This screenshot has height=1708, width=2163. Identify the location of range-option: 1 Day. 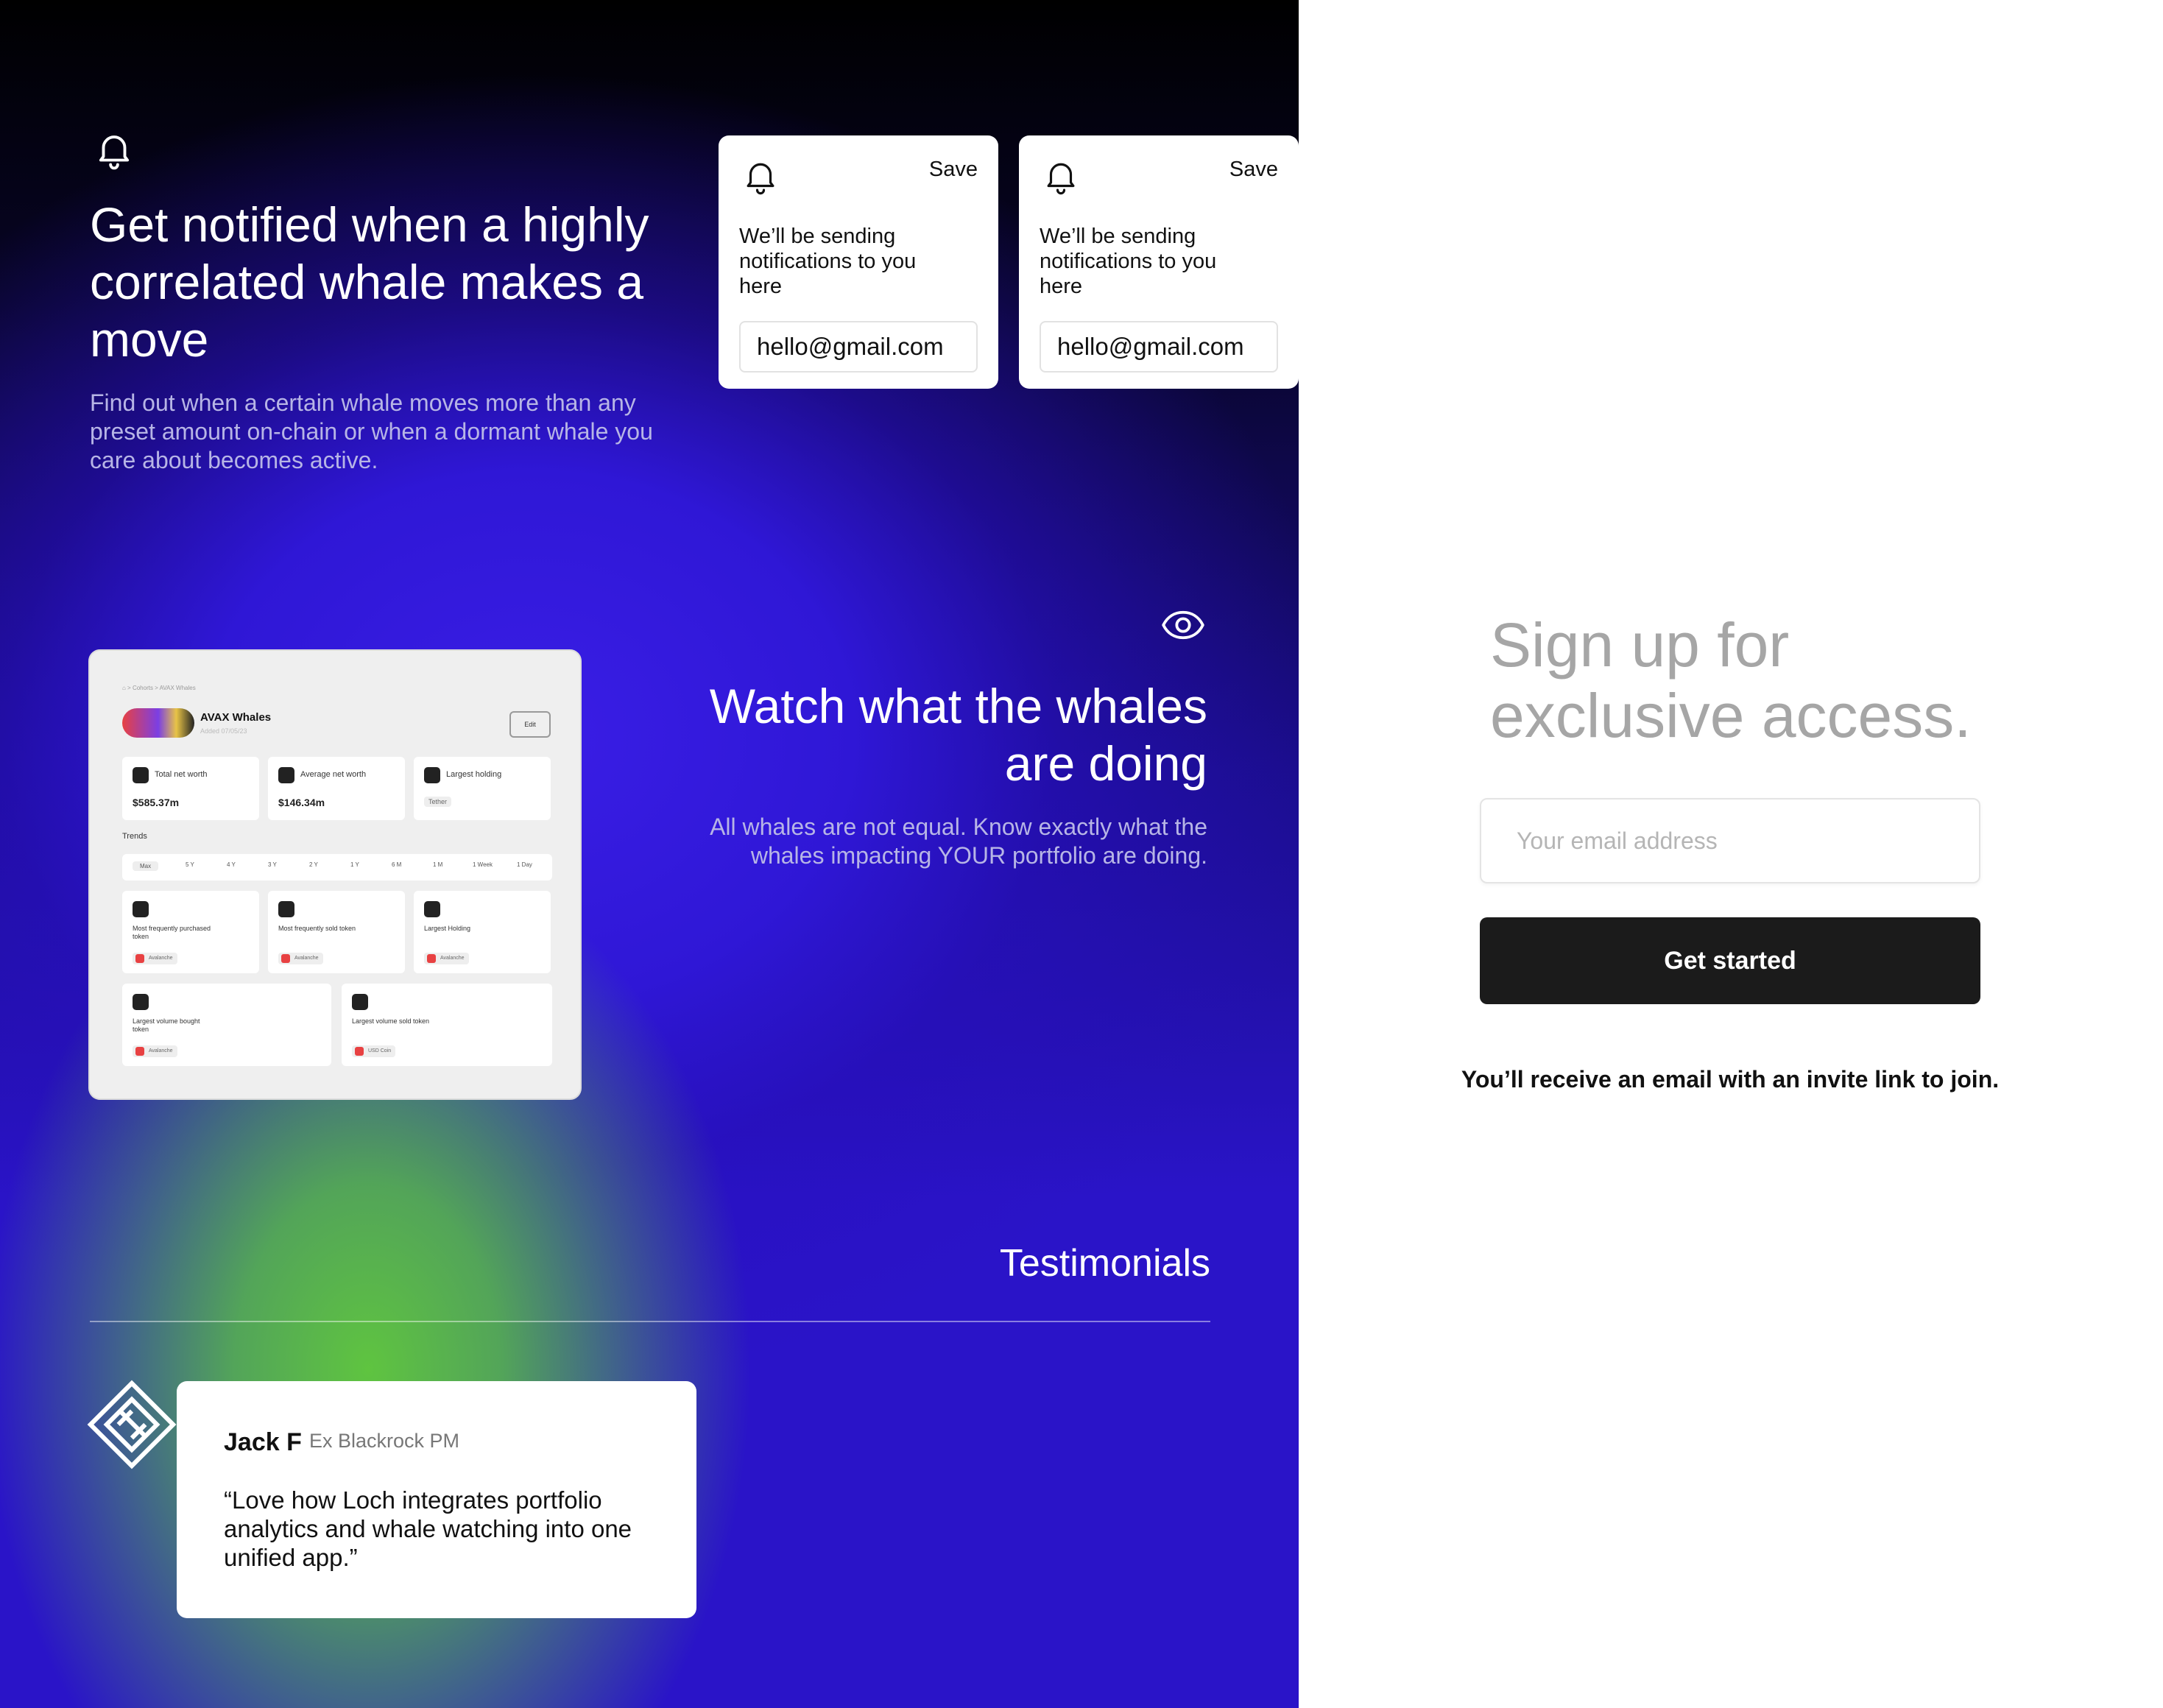
(524, 864).